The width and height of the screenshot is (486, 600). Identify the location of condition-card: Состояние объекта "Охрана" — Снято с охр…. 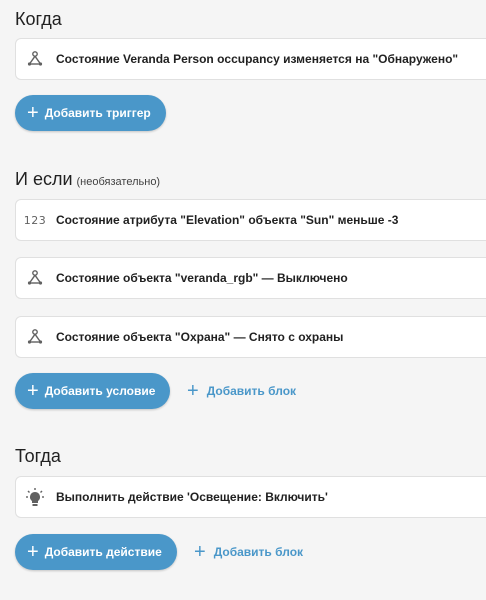
(250, 337).